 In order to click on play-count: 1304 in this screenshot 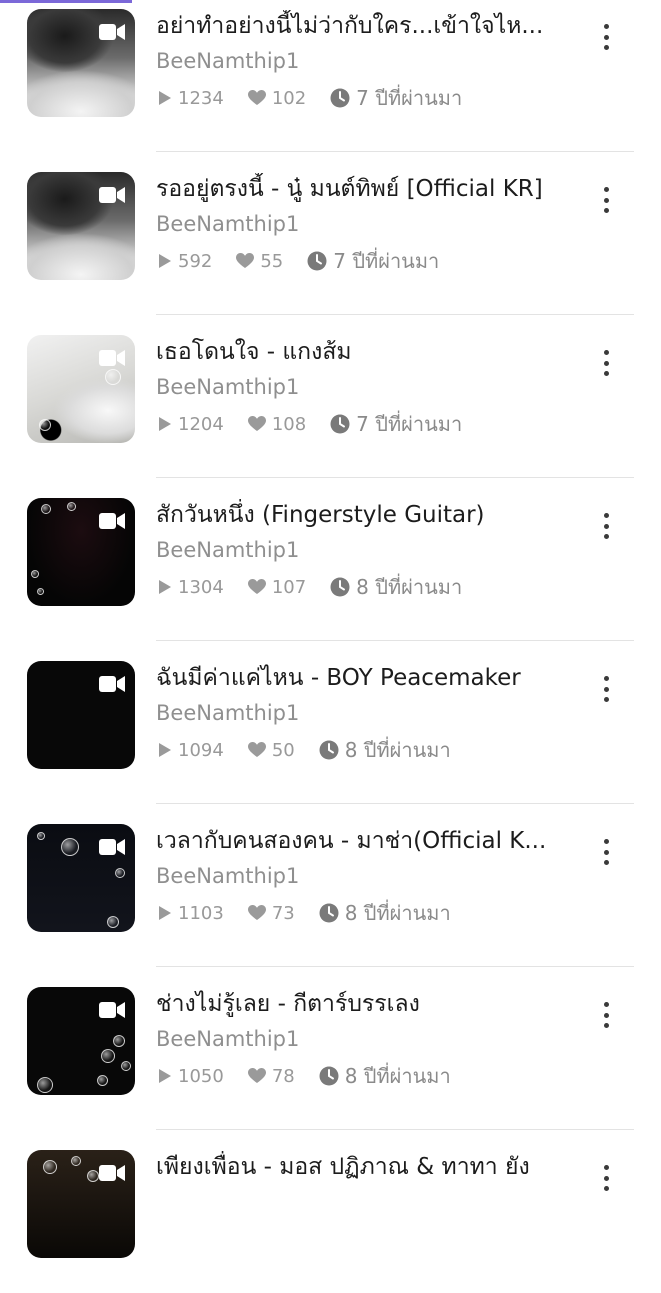, I will do `click(201, 587)`.